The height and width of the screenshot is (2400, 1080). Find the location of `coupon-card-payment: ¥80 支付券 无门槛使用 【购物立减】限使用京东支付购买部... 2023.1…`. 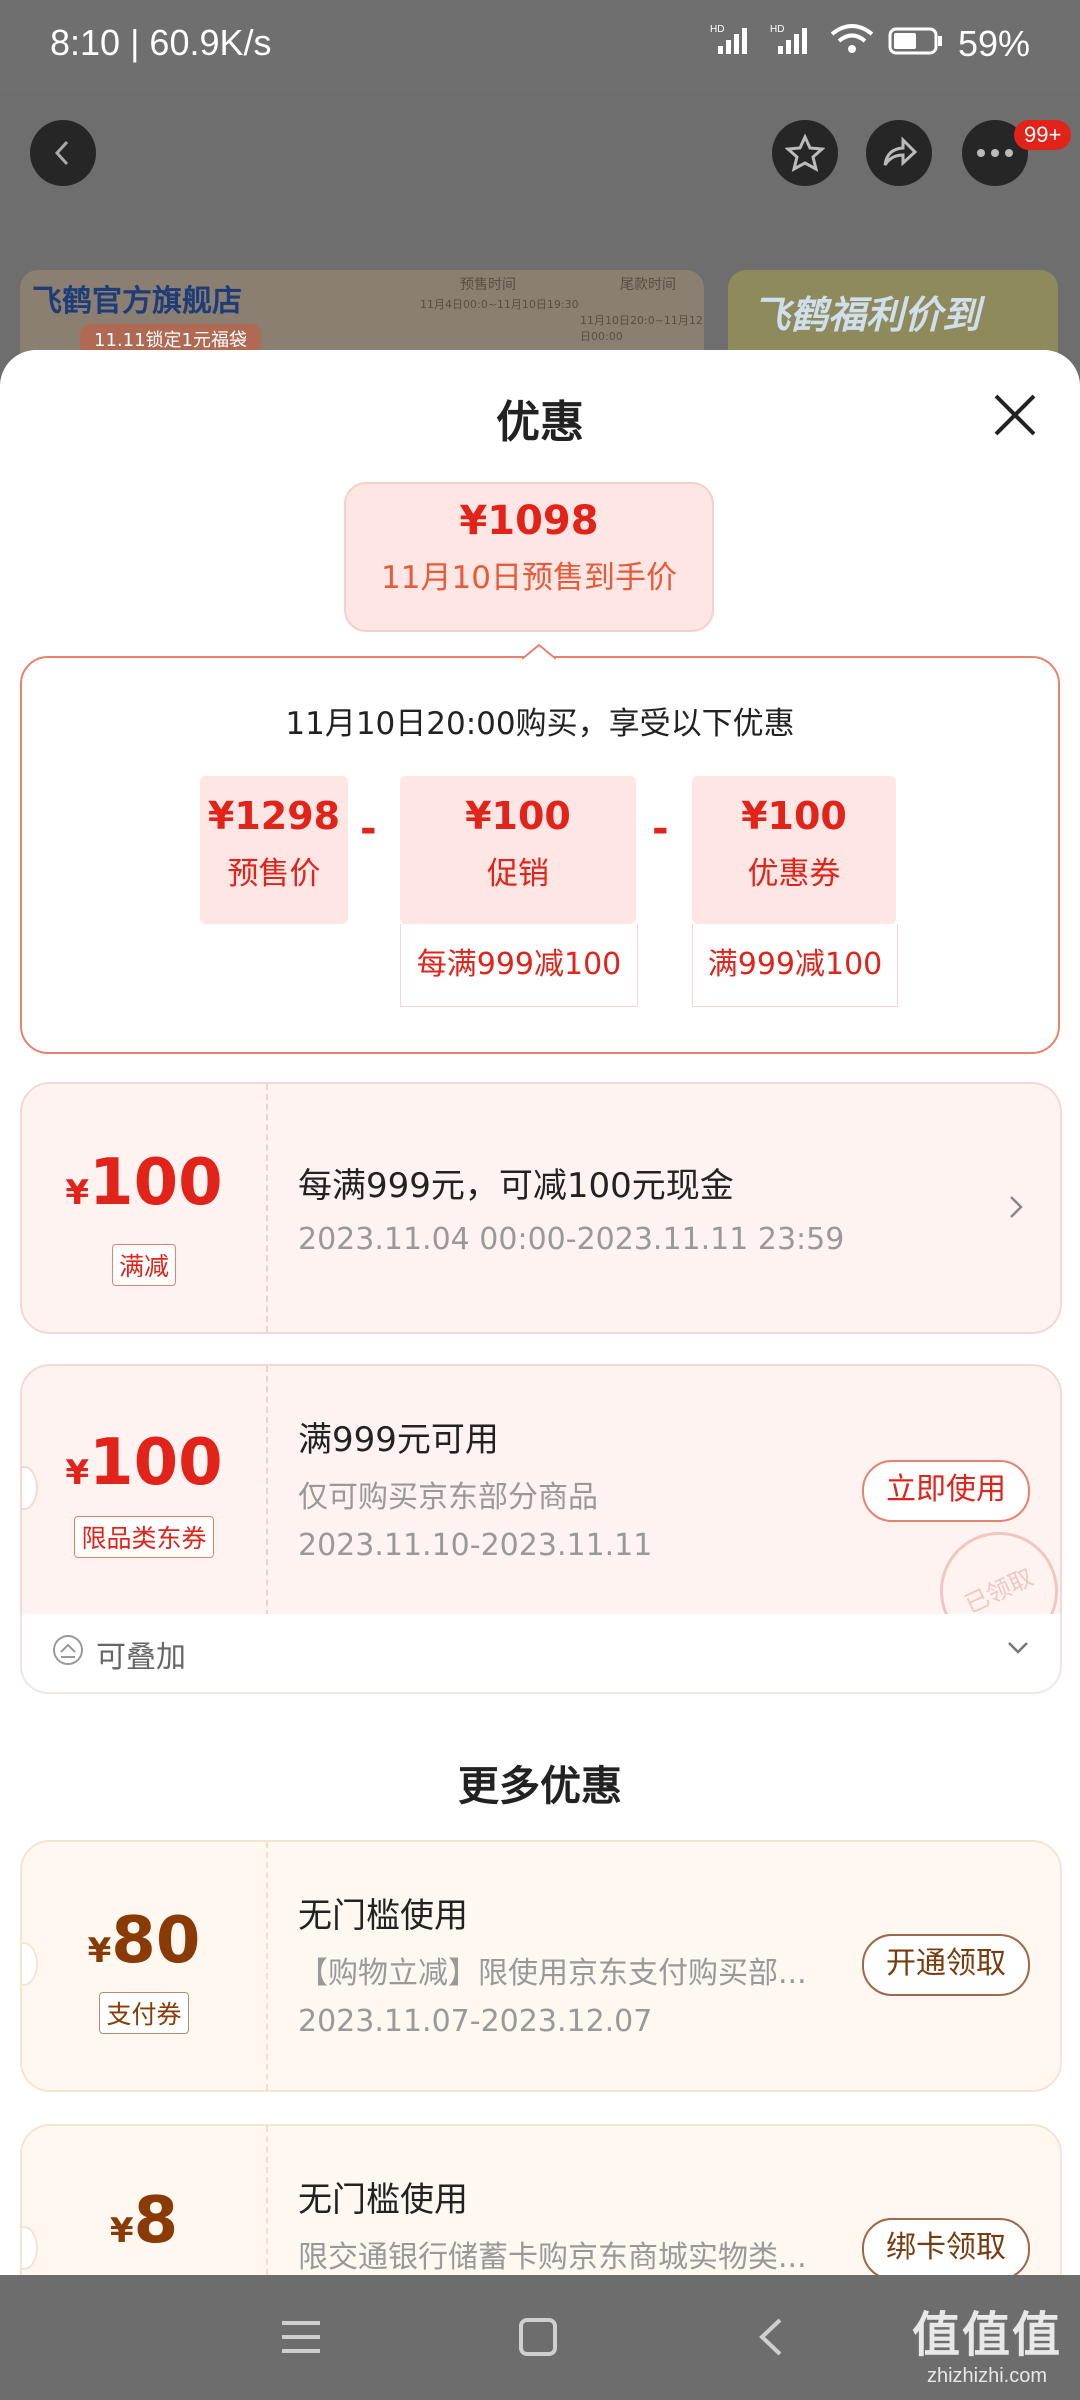

coupon-card-payment: ¥80 支付券 无门槛使用 【购物立减】限使用京东支付购买部... 2023.1… is located at coordinates (541, 1966).